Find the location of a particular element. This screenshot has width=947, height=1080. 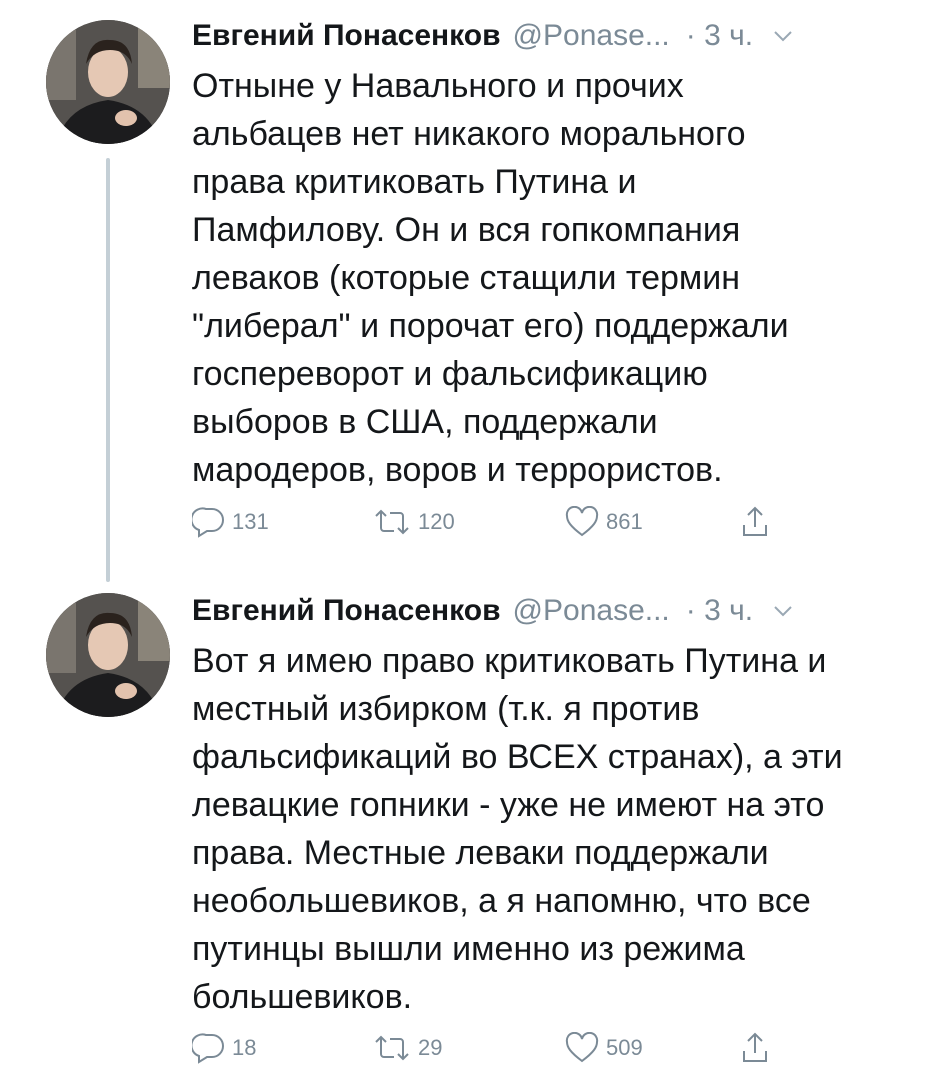

tweet-text-line: необольшевиков, а я напомню, что все is located at coordinates (501, 901).